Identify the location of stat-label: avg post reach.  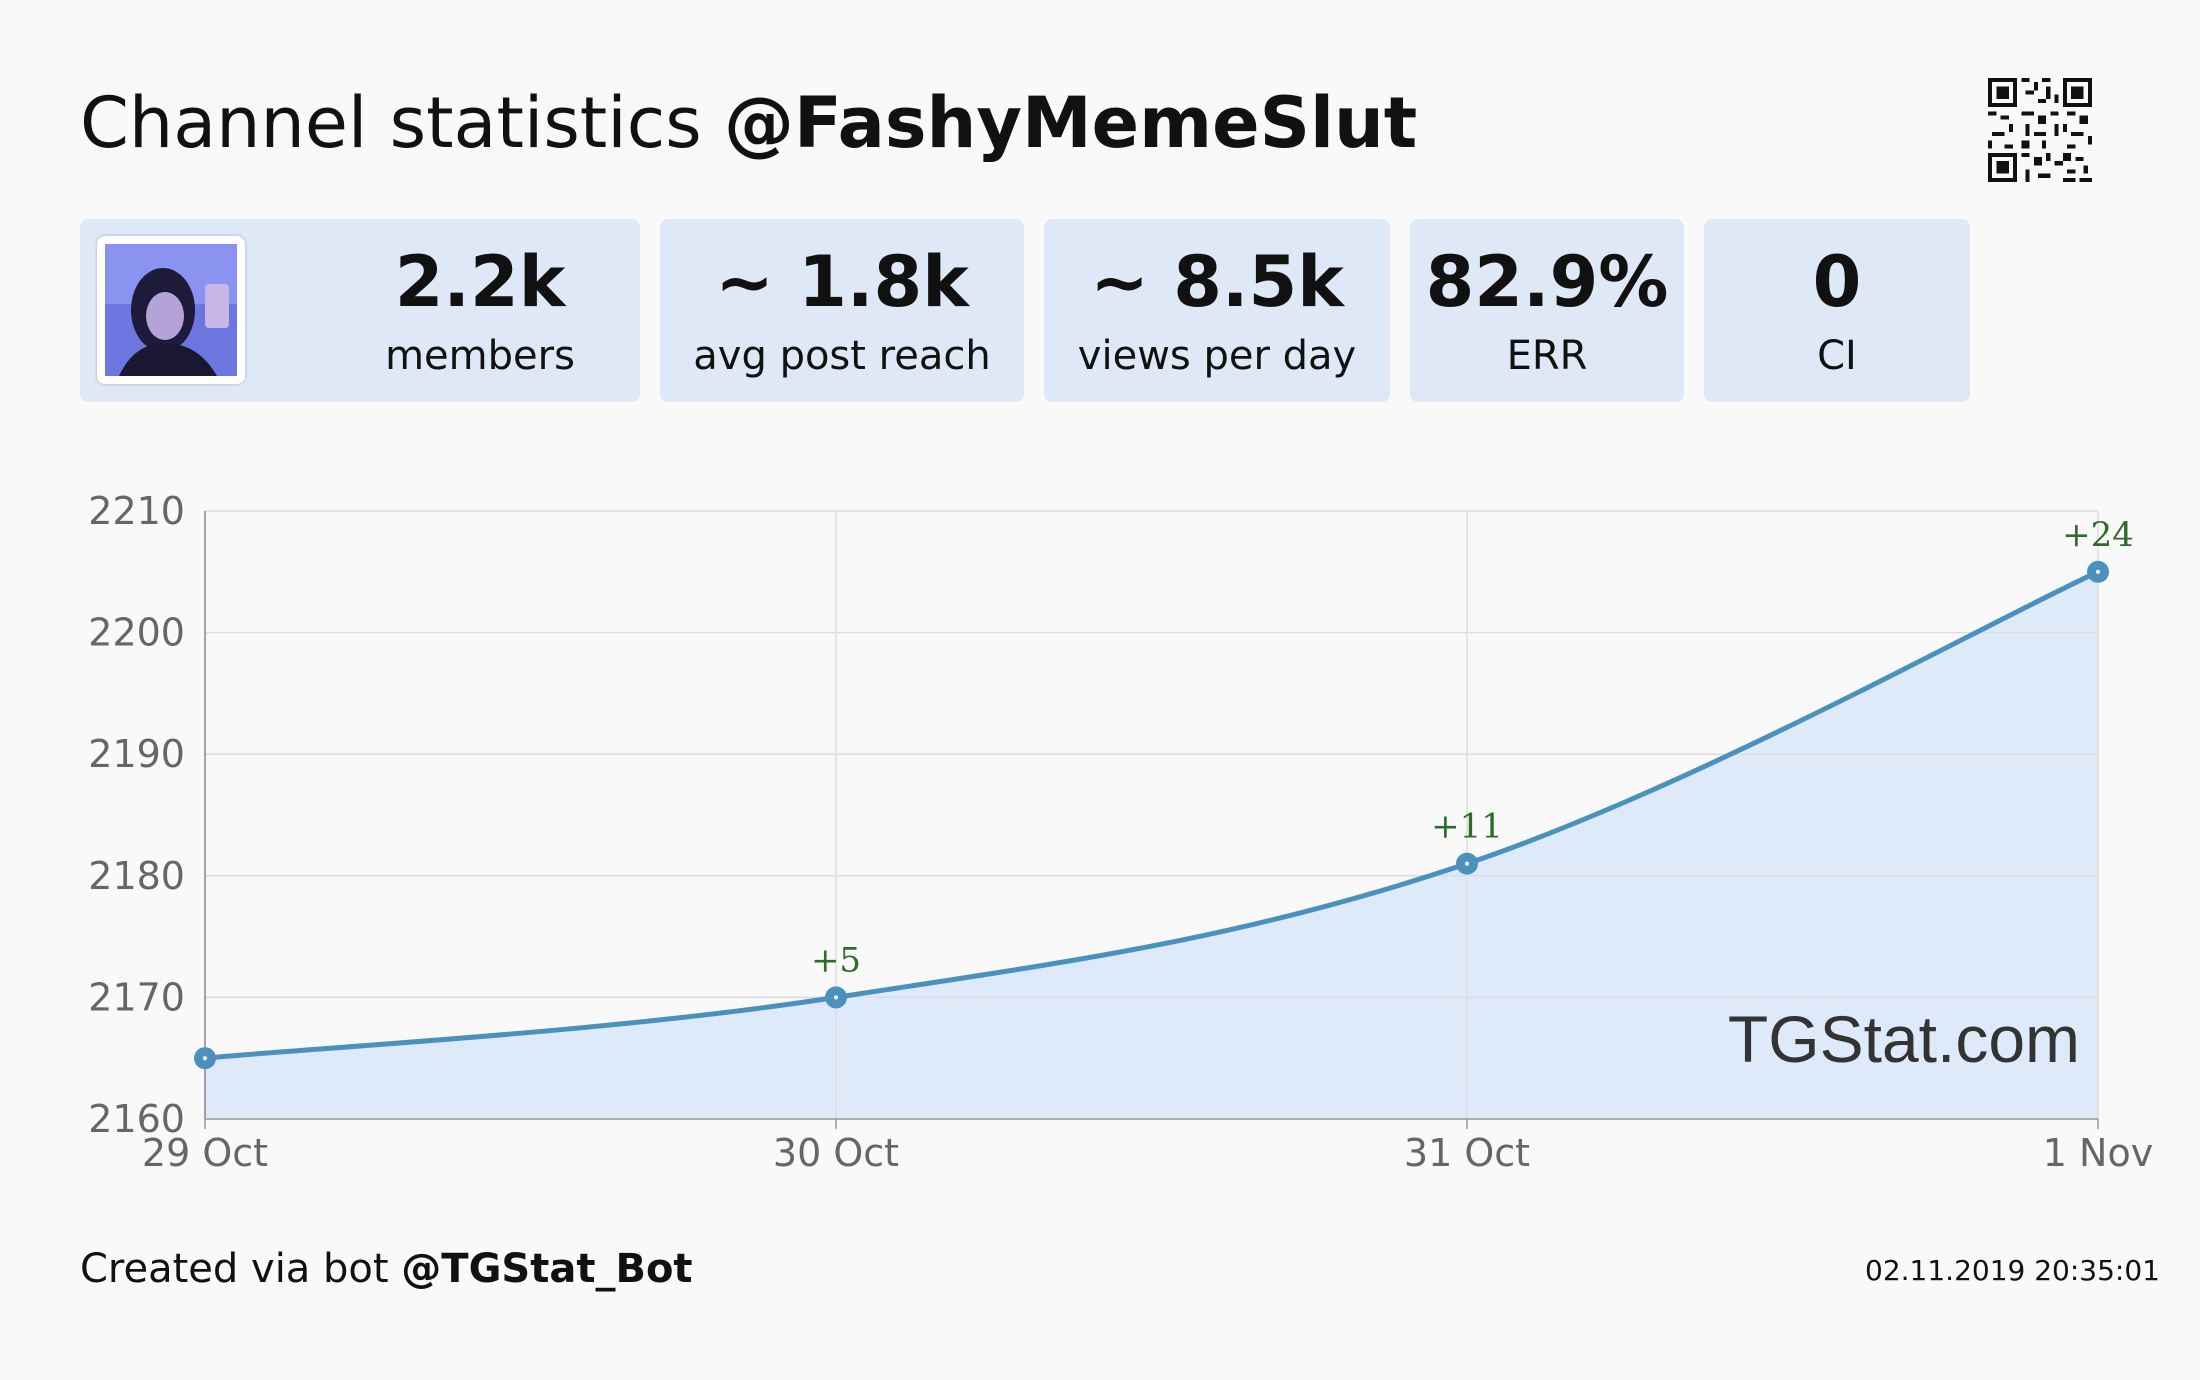
(842, 356).